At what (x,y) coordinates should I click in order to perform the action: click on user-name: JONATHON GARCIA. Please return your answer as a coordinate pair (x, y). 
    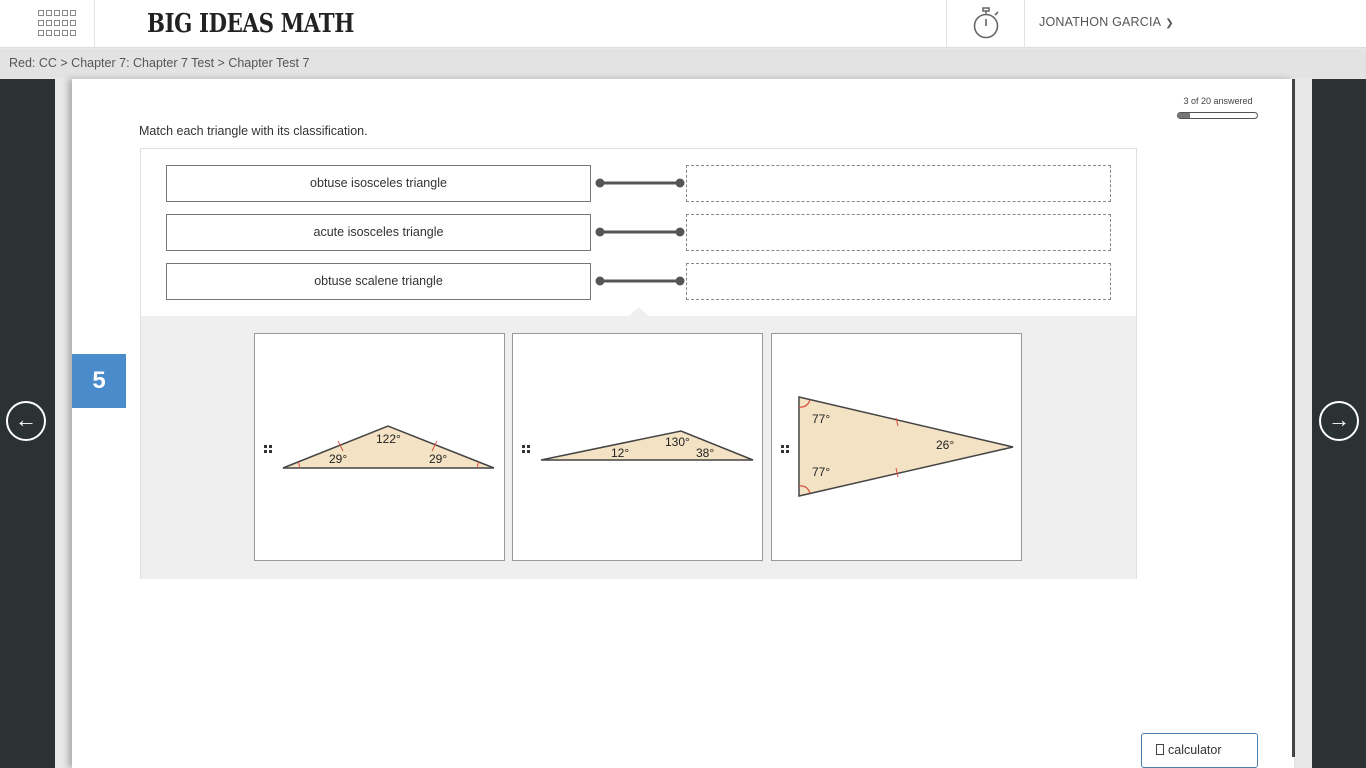
    Looking at the image, I should click on (1100, 22).